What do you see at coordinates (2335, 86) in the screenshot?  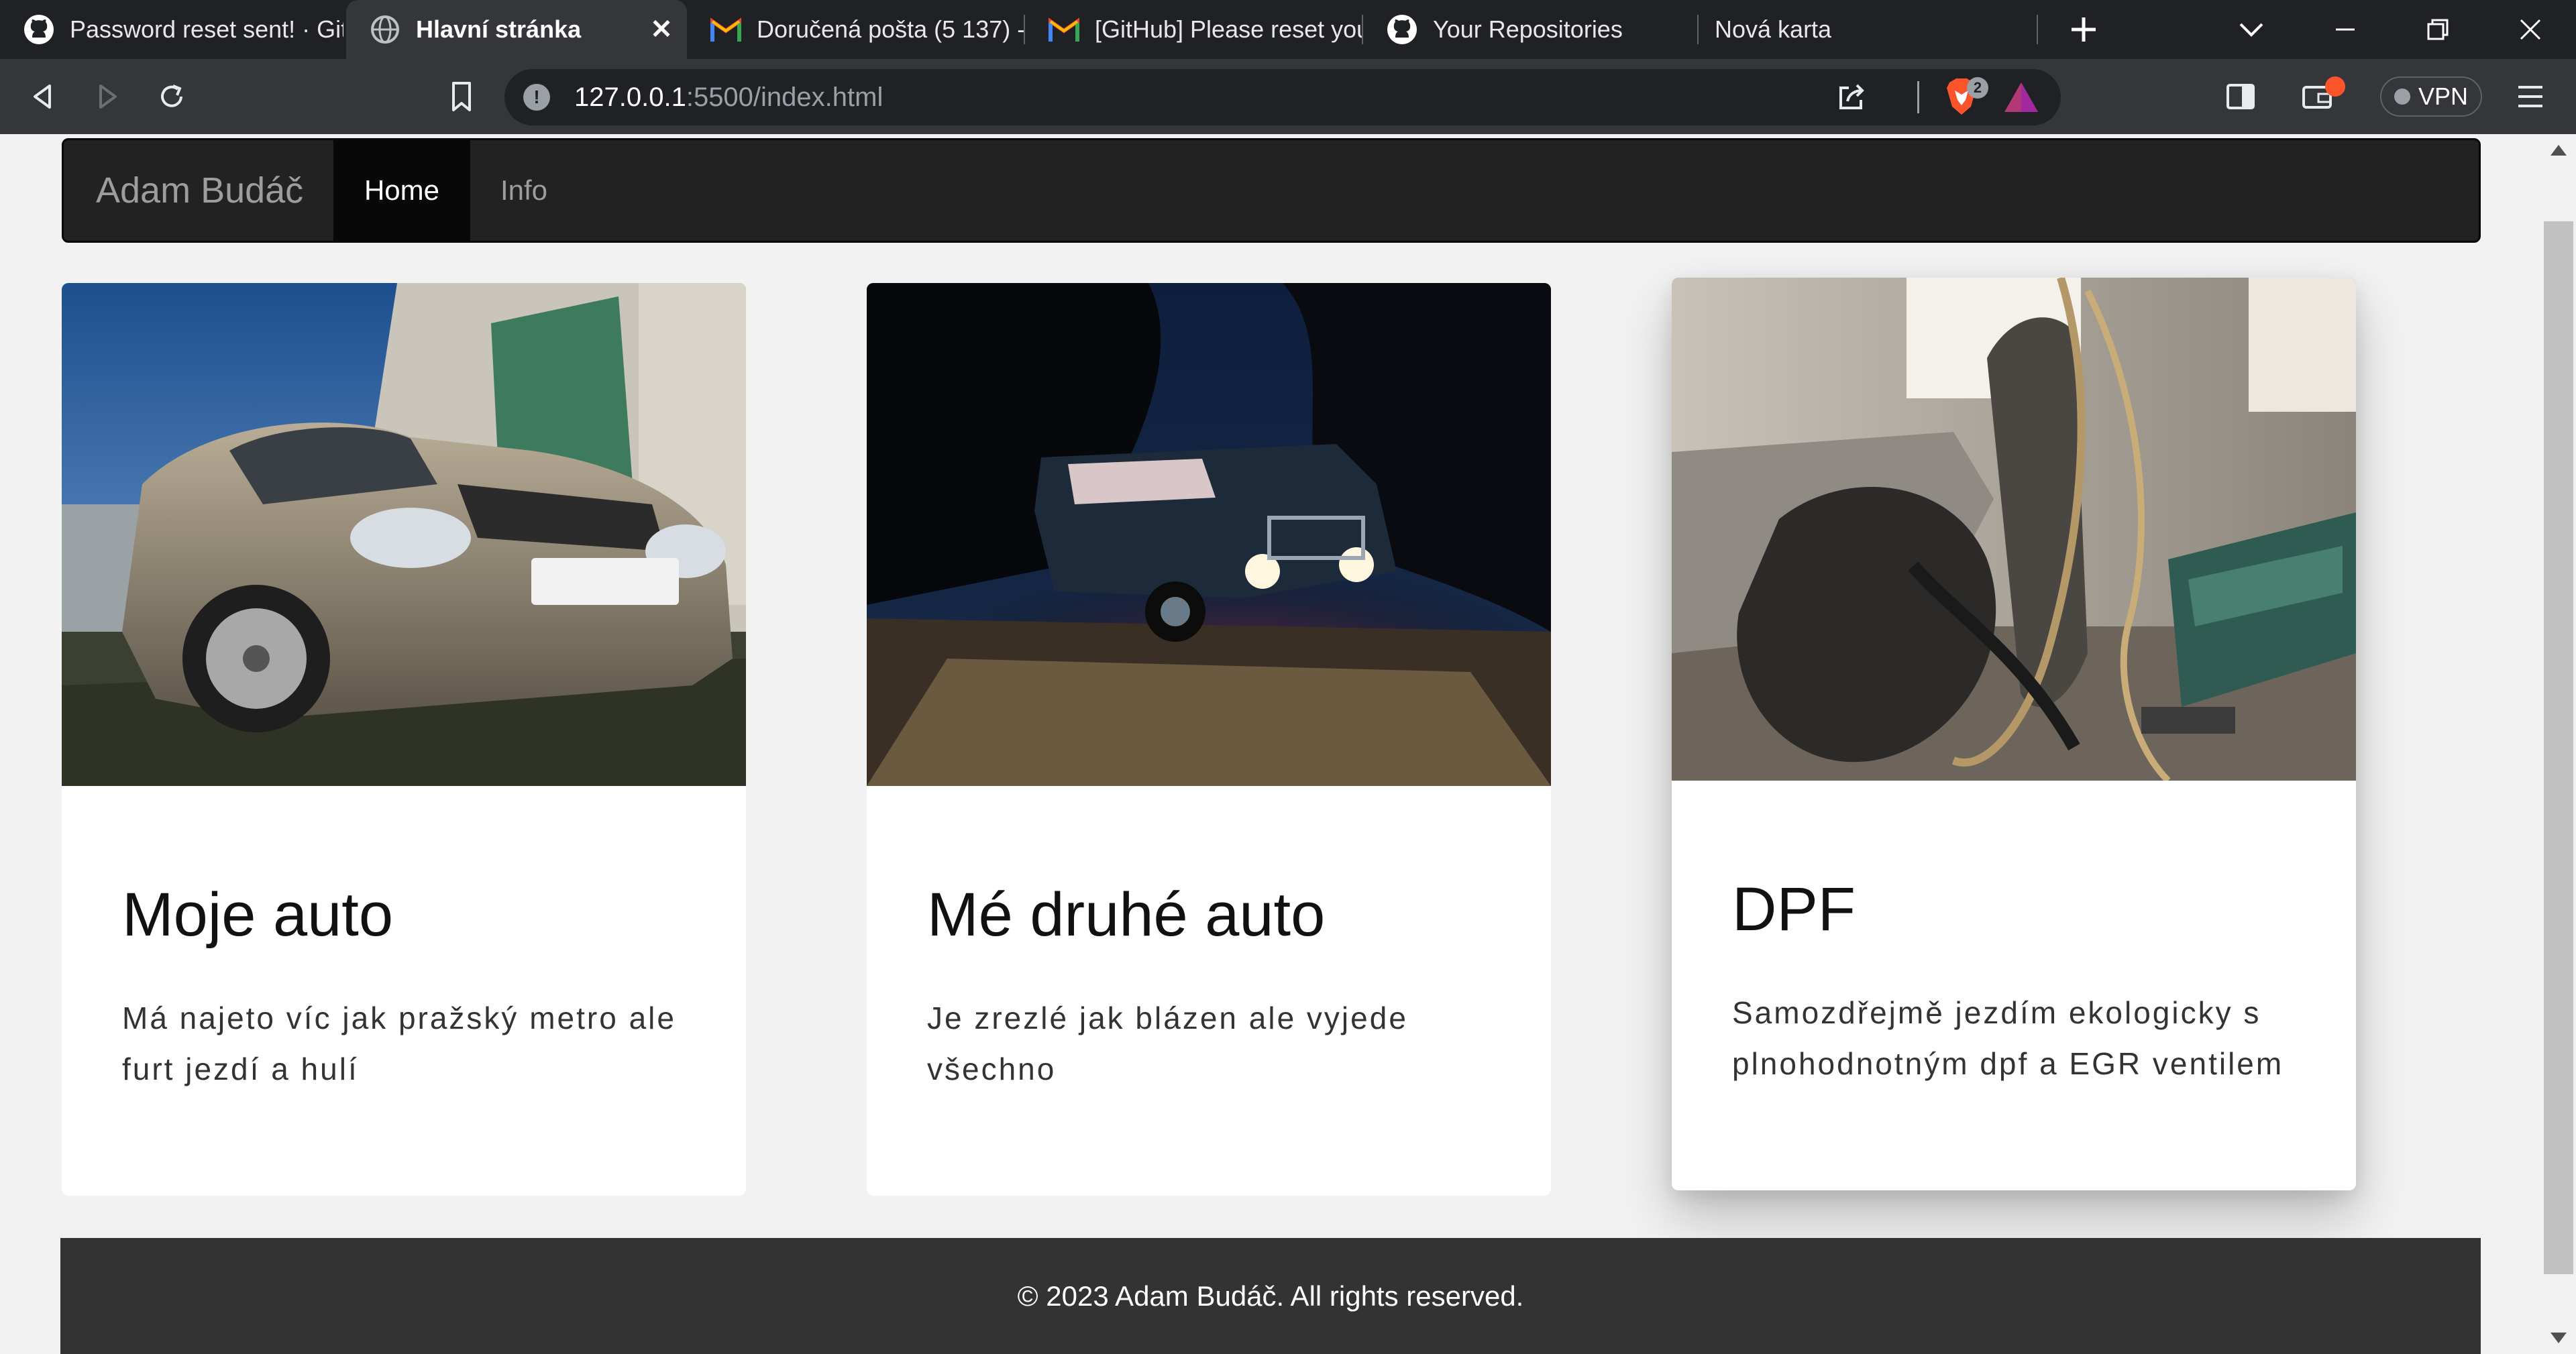 I see `notification-dot` at bounding box center [2335, 86].